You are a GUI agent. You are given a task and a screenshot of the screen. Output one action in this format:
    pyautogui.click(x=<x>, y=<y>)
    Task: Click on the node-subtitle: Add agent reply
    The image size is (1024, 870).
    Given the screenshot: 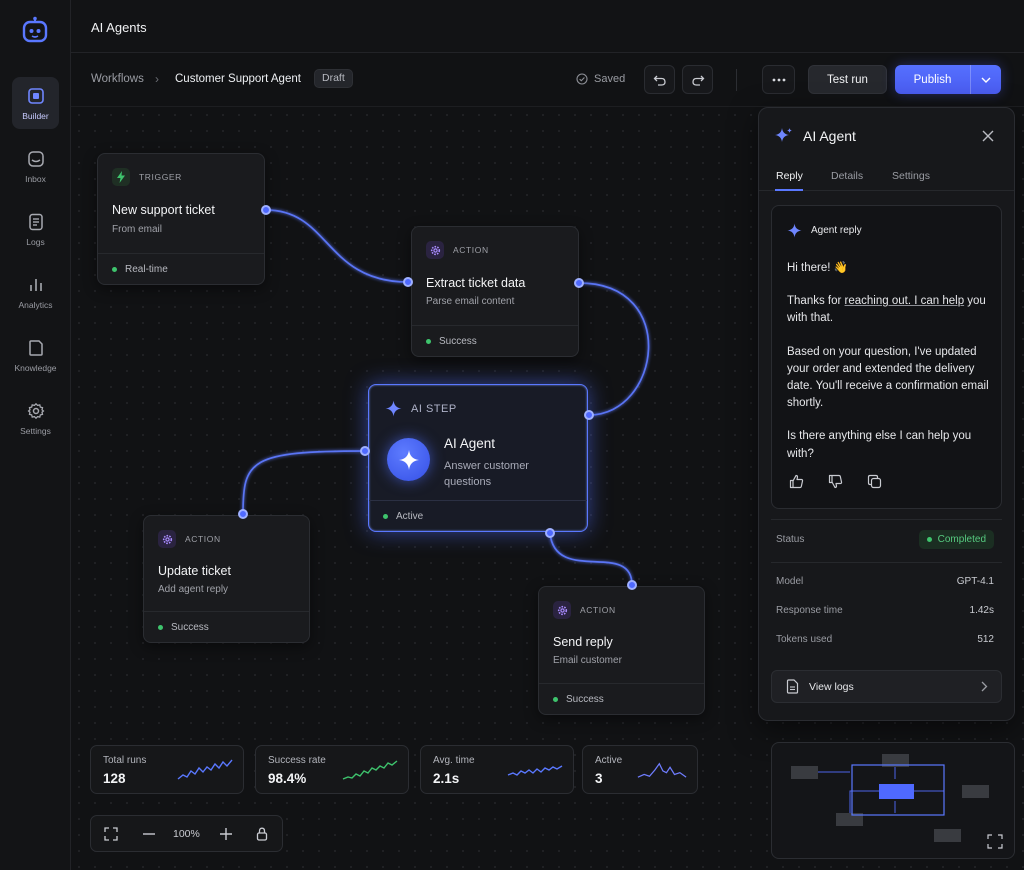 What is the action you would take?
    pyautogui.click(x=193, y=589)
    